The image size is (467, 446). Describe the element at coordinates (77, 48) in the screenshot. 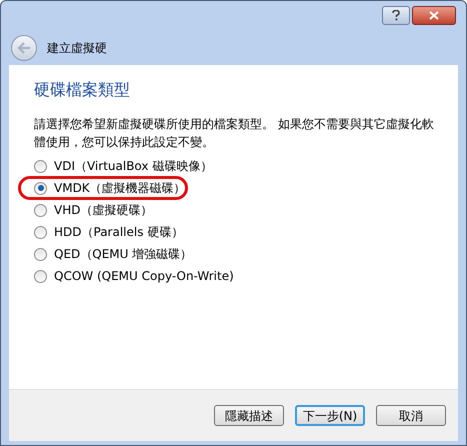

I see `window-title: 建立虛擬硬` at that location.